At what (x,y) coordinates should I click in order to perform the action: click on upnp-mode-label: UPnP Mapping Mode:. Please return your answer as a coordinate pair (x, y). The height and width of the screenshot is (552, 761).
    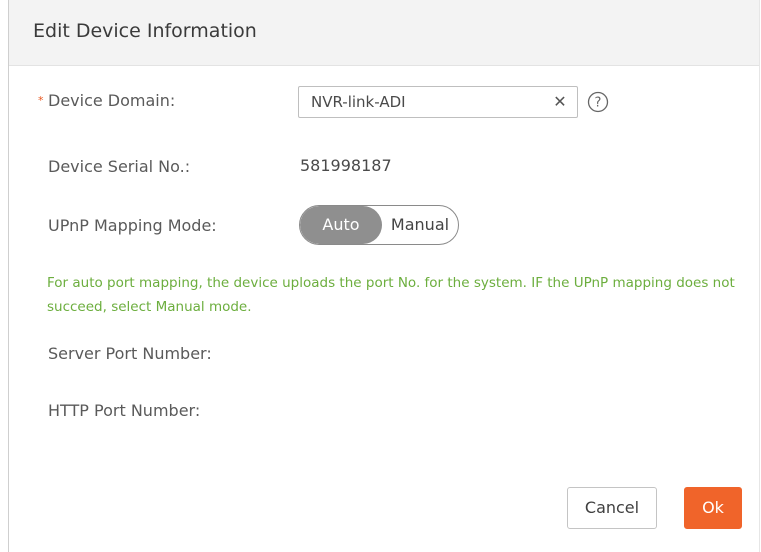
    Looking at the image, I should click on (132, 225).